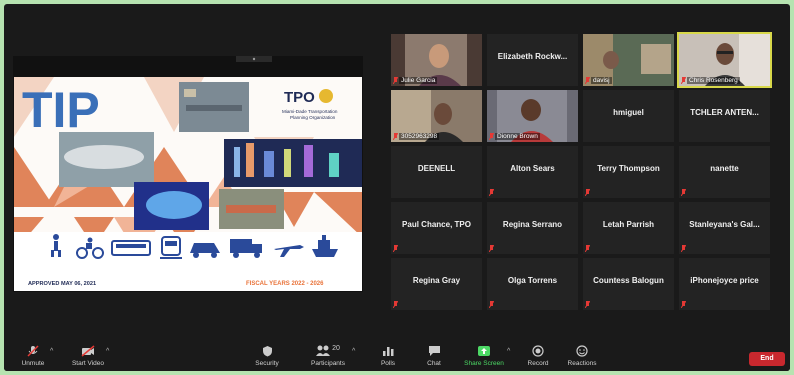 Image resolution: width=794 pixels, height=375 pixels. I want to click on participant-name: iPhonejoyce price, so click(724, 280).